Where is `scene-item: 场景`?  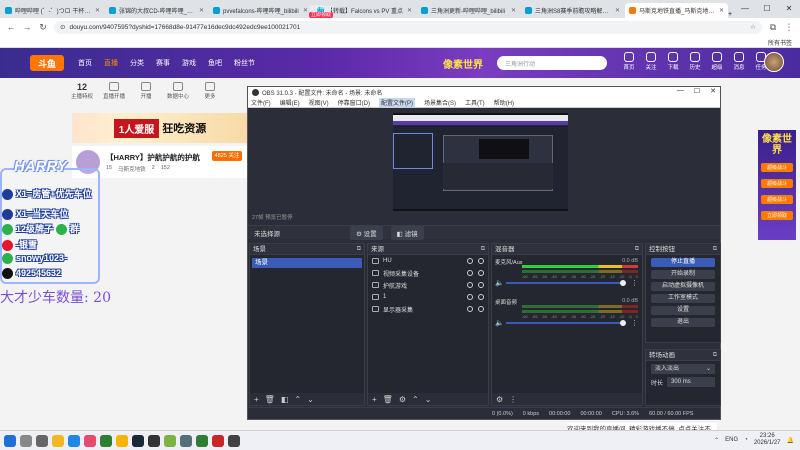 scene-item: 场景 is located at coordinates (307, 263).